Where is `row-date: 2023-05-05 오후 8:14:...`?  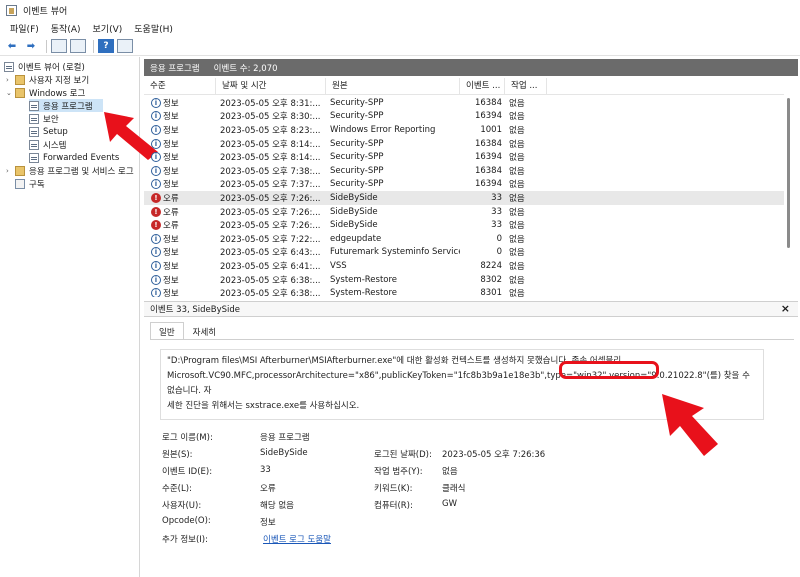 row-date: 2023-05-05 오후 8:14:... is located at coordinates (270, 144).